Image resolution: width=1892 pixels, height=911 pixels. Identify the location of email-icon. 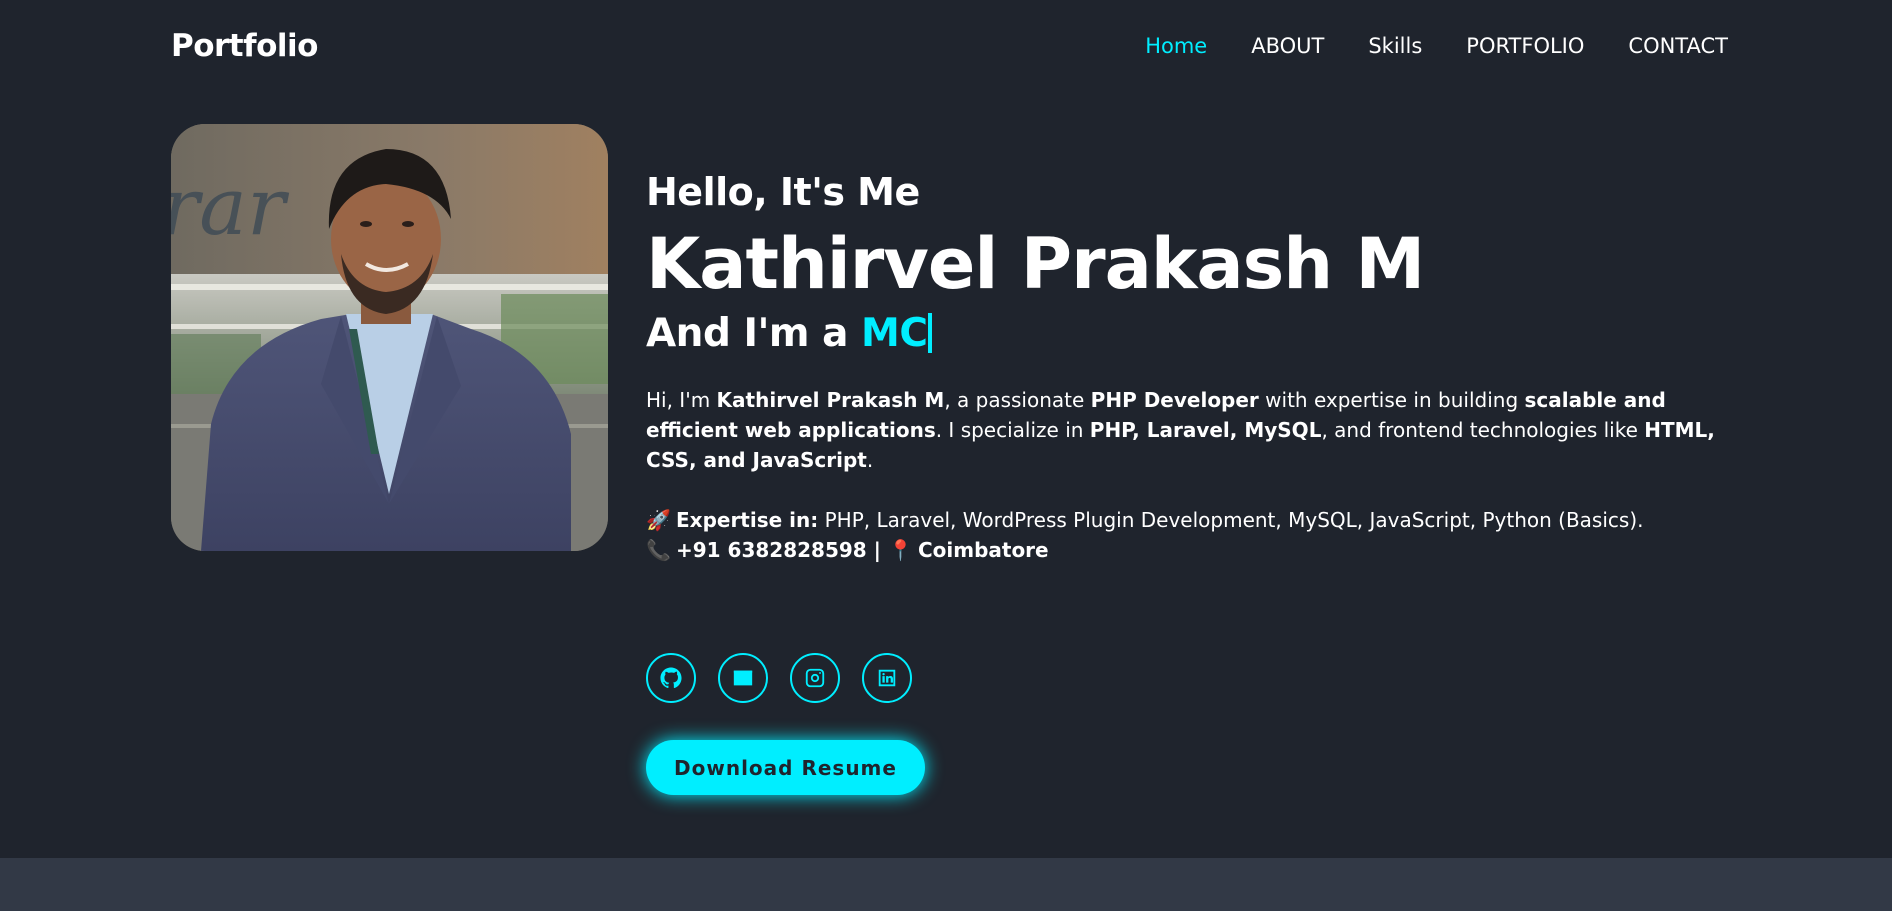
(743, 678).